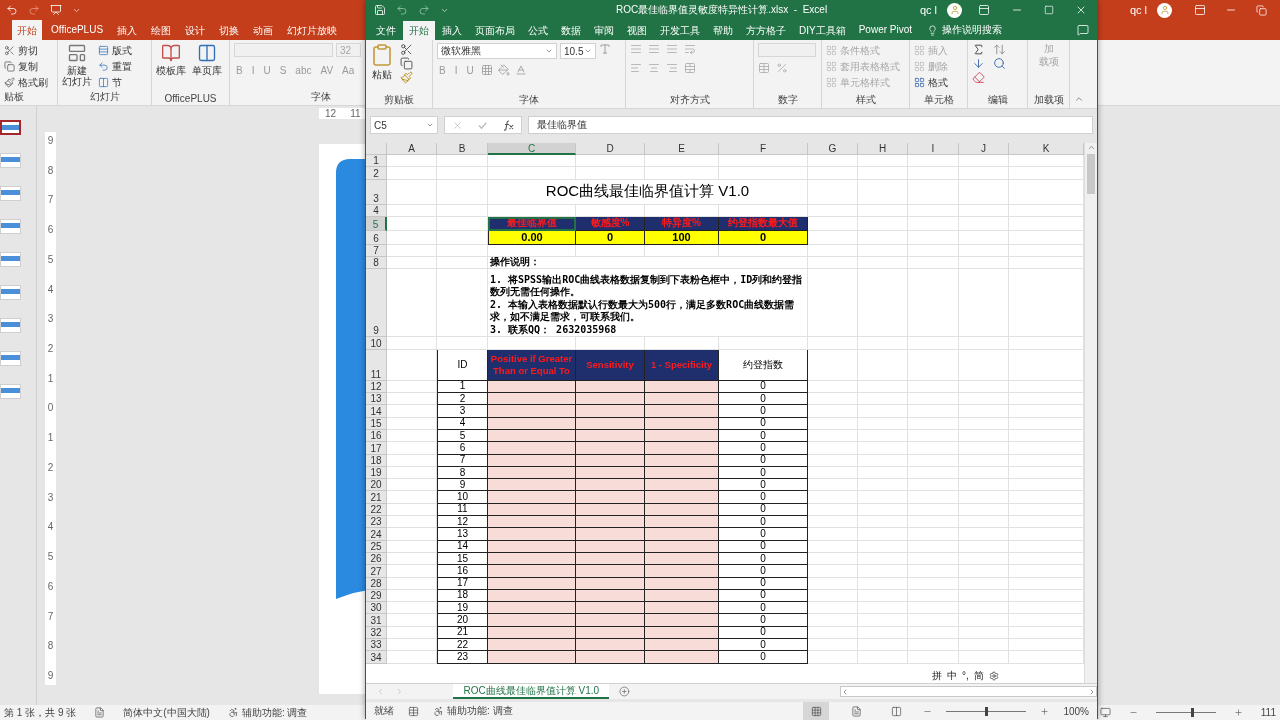  Describe the element at coordinates (578, 51) in the screenshot. I see `font-size-field: 10.5` at that location.